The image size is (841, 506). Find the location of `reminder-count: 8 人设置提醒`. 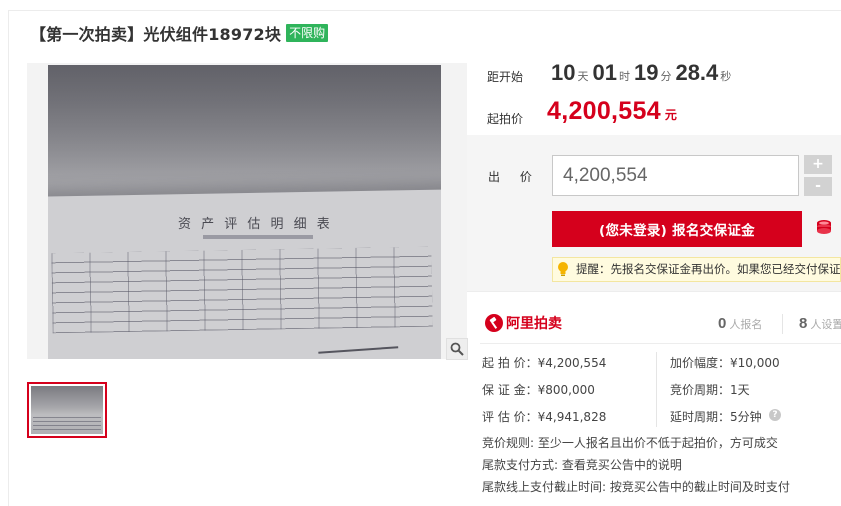

reminder-count: 8 人设置提醒 is located at coordinates (820, 323).